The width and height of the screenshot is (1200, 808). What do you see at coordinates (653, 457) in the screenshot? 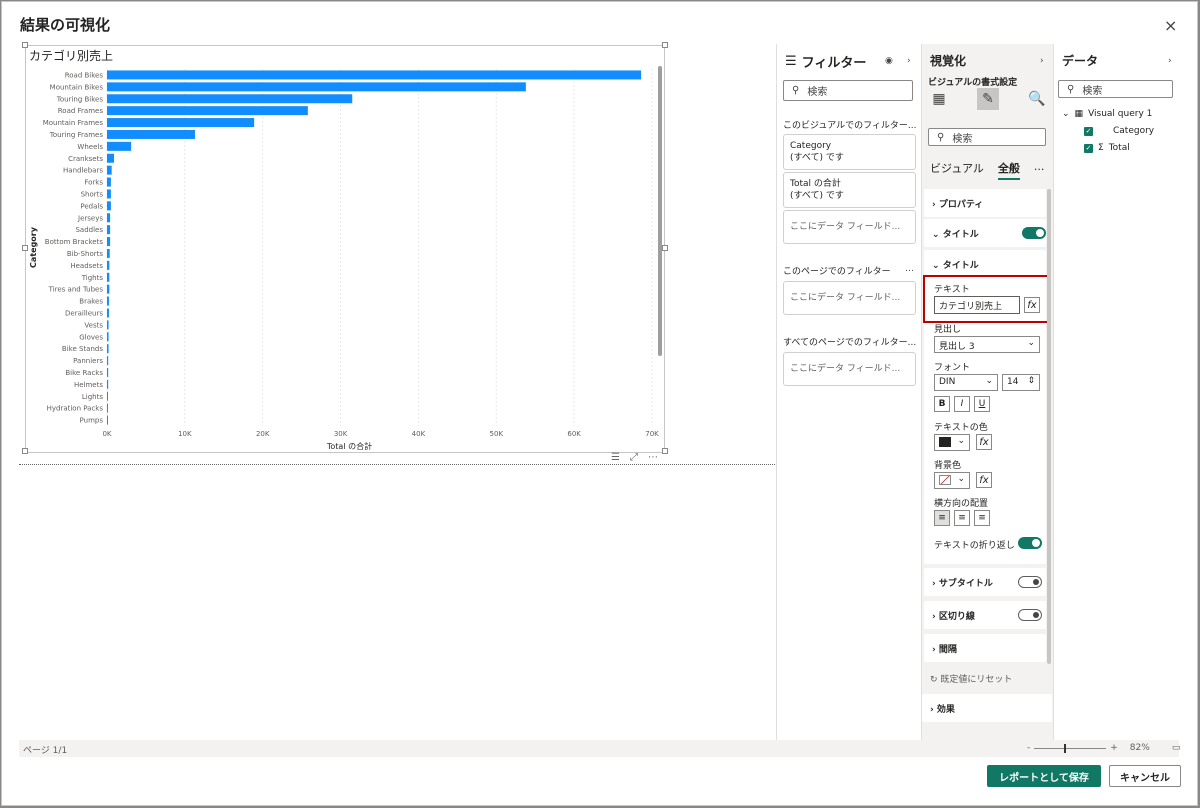
I see `more-options-icon: ⋯` at bounding box center [653, 457].